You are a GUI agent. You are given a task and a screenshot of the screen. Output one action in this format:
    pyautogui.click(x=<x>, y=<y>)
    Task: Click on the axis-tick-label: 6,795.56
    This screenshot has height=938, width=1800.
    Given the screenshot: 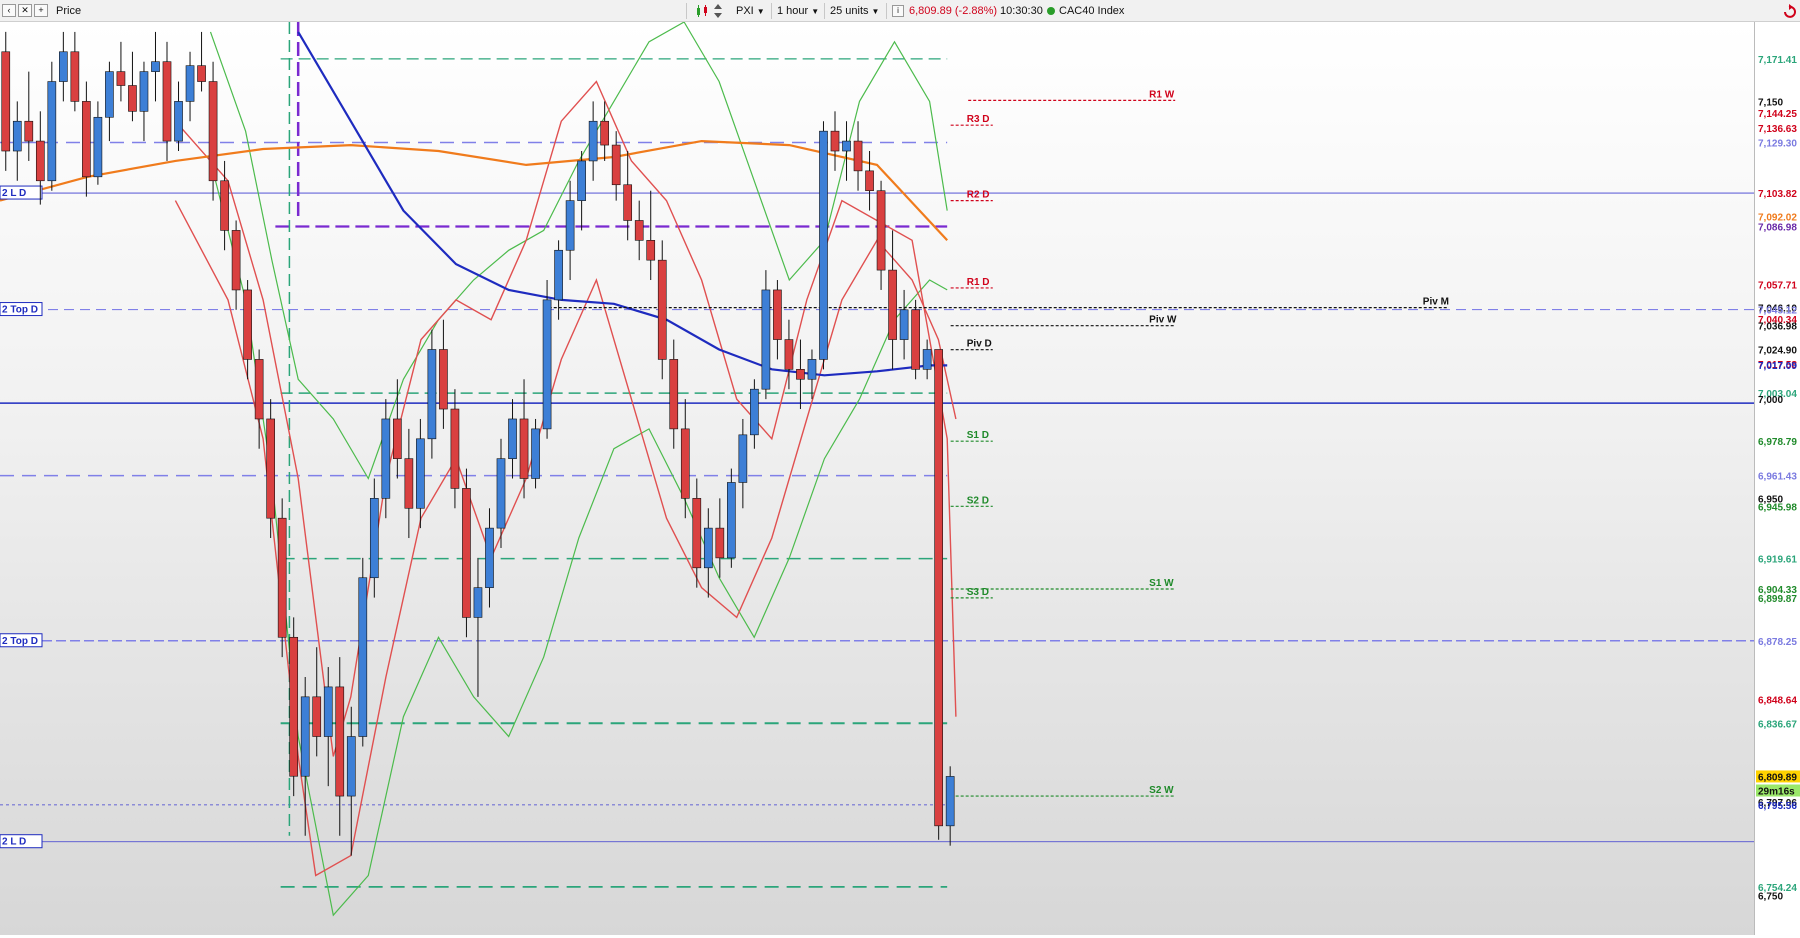 What is the action you would take?
    pyautogui.click(x=1777, y=806)
    